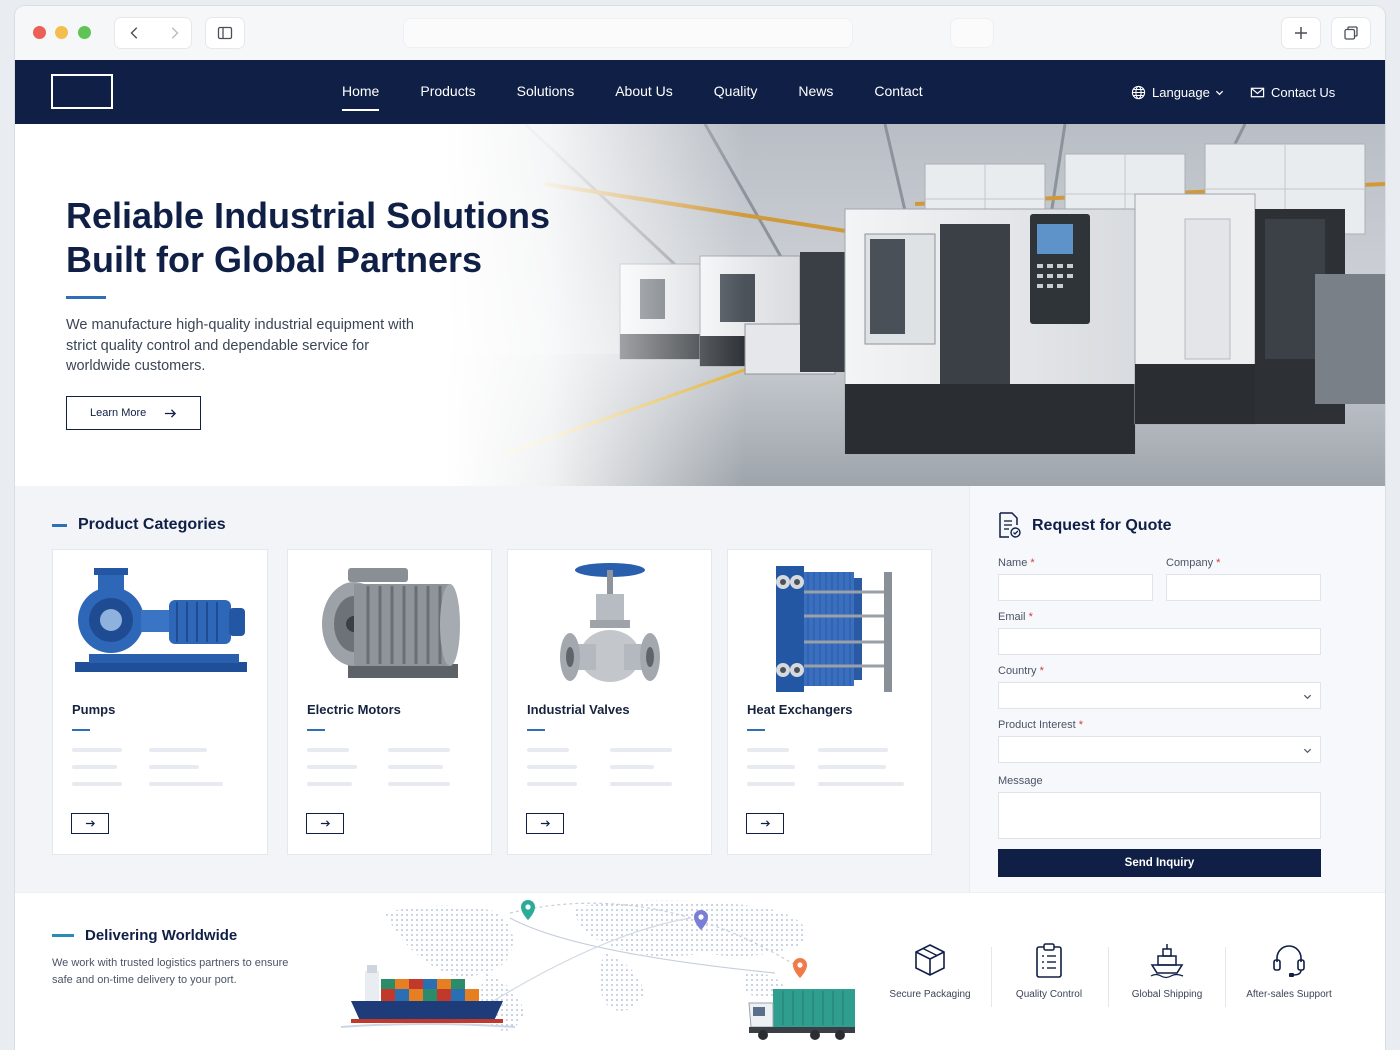 The width and height of the screenshot is (1400, 1050). What do you see at coordinates (1037, 725) in the screenshot?
I see `product-interest-label-text: Product Interest` at bounding box center [1037, 725].